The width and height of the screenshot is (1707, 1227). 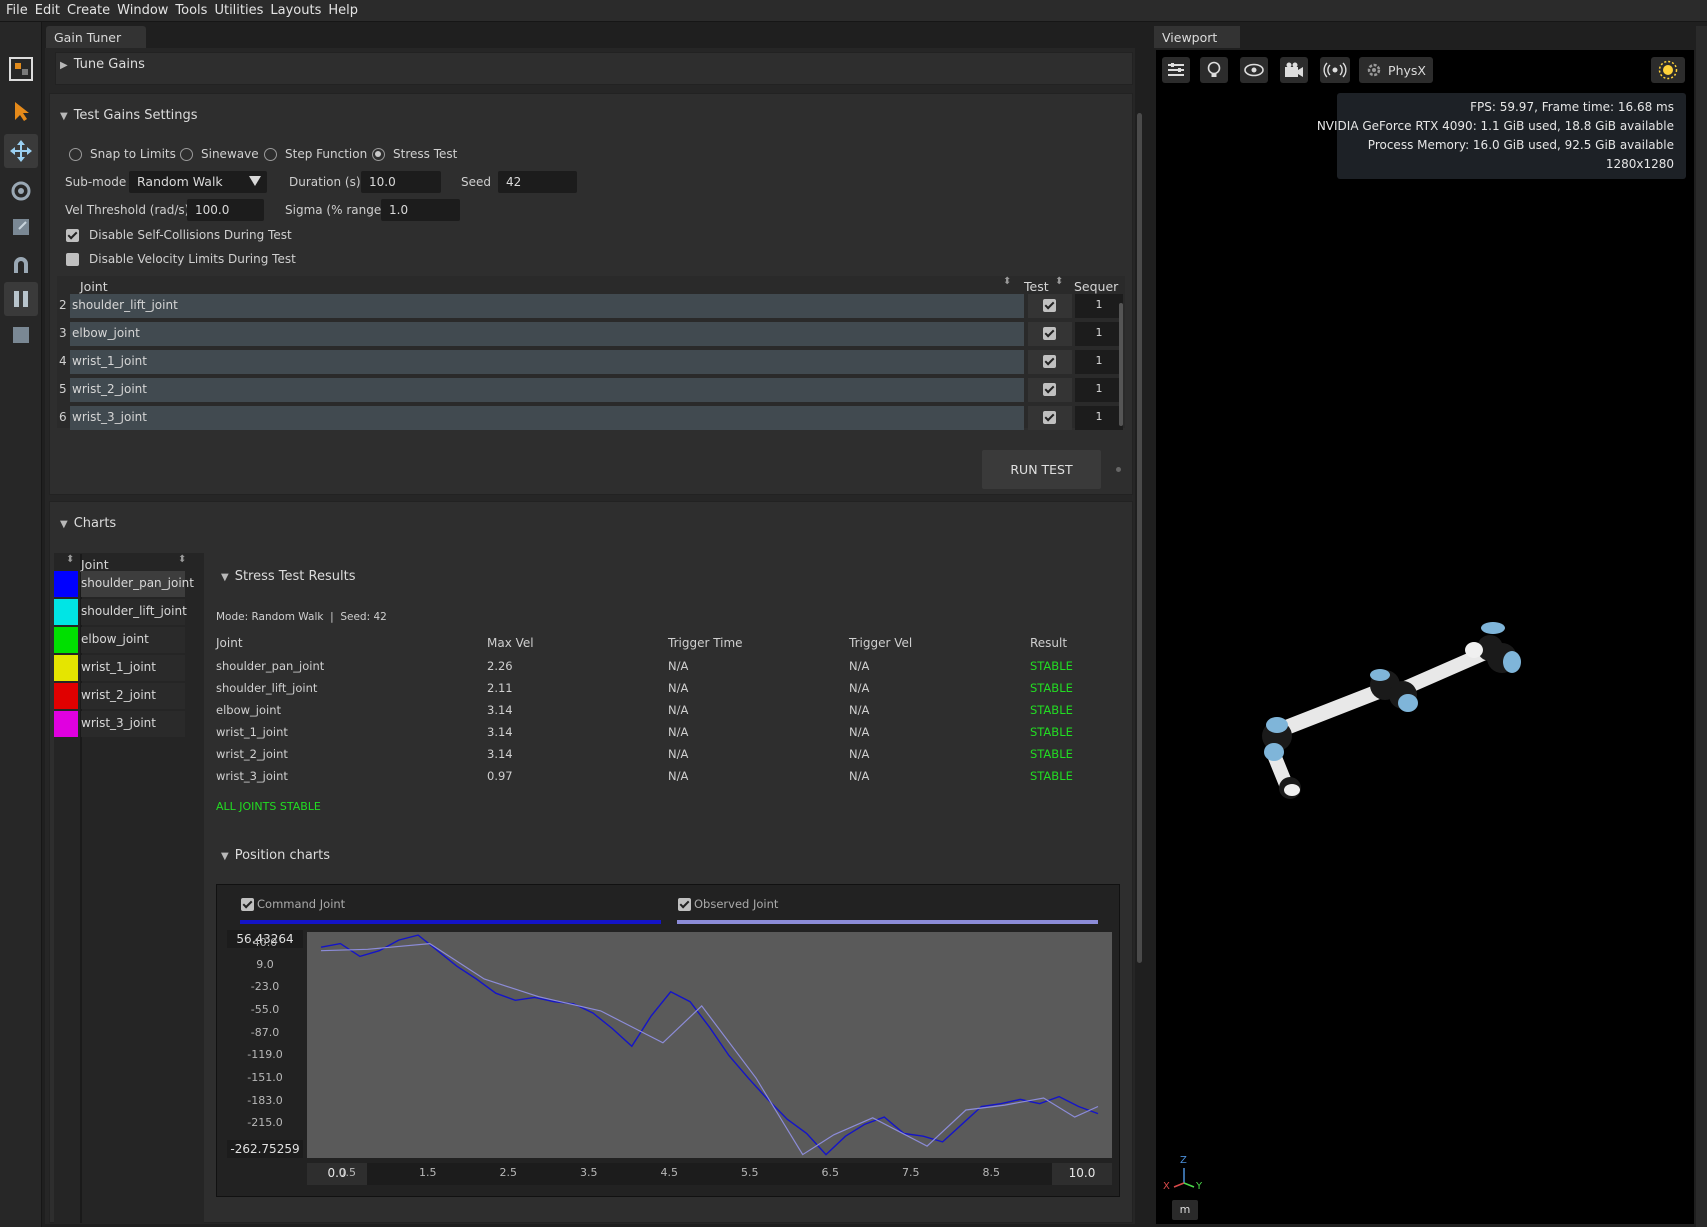 What do you see at coordinates (119, 696) in the screenshot?
I see `legend-item: wrist_2_joint` at bounding box center [119, 696].